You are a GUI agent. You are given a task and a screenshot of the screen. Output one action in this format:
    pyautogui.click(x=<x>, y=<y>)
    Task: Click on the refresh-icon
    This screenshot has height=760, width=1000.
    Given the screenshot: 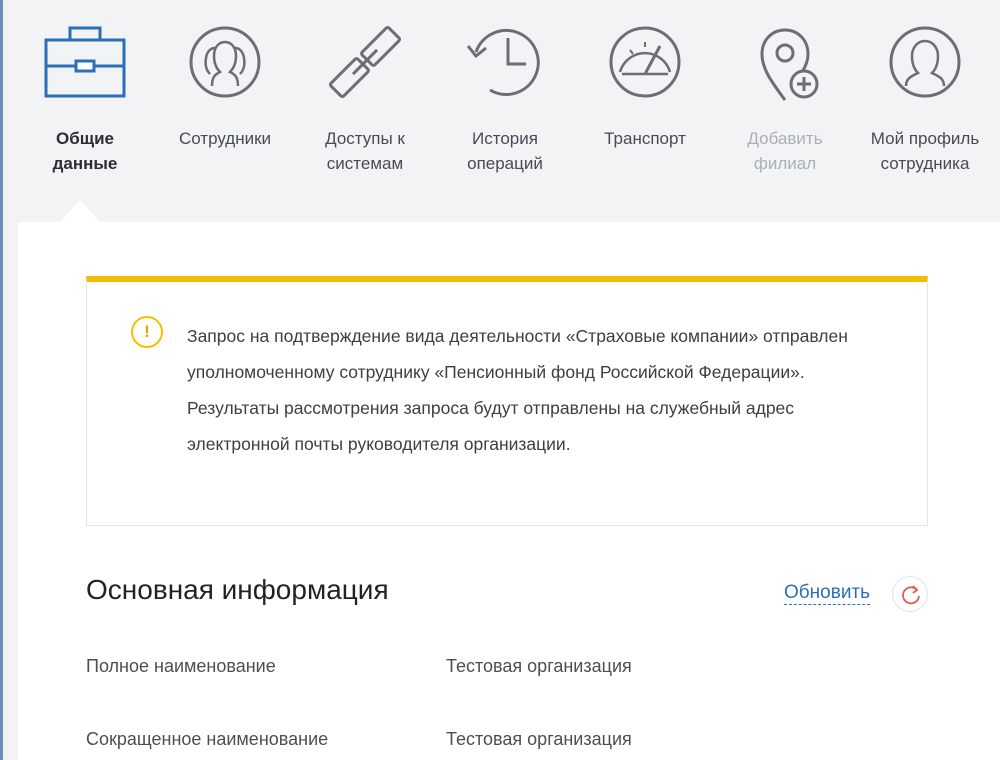 What is the action you would take?
    pyautogui.click(x=910, y=594)
    